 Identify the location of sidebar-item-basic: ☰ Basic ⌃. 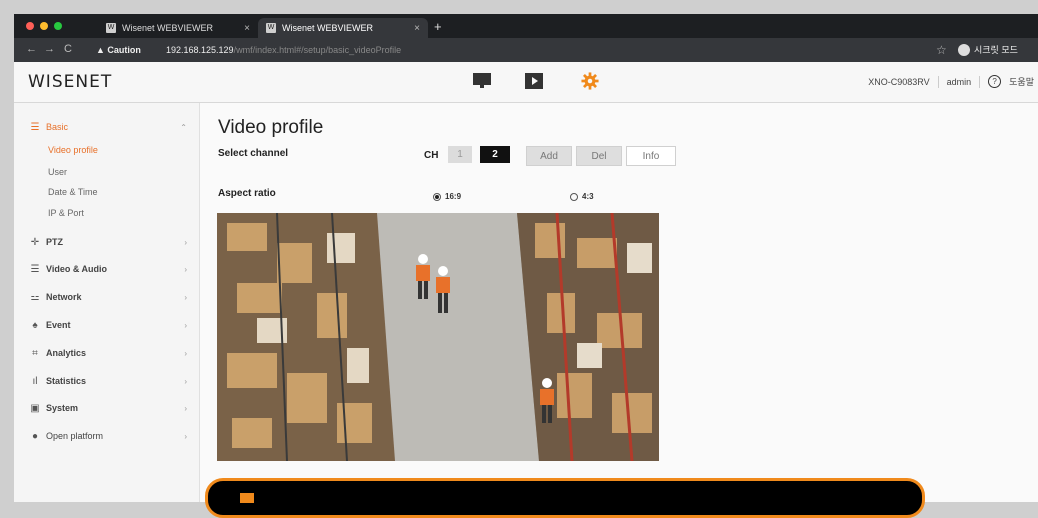
(106, 127).